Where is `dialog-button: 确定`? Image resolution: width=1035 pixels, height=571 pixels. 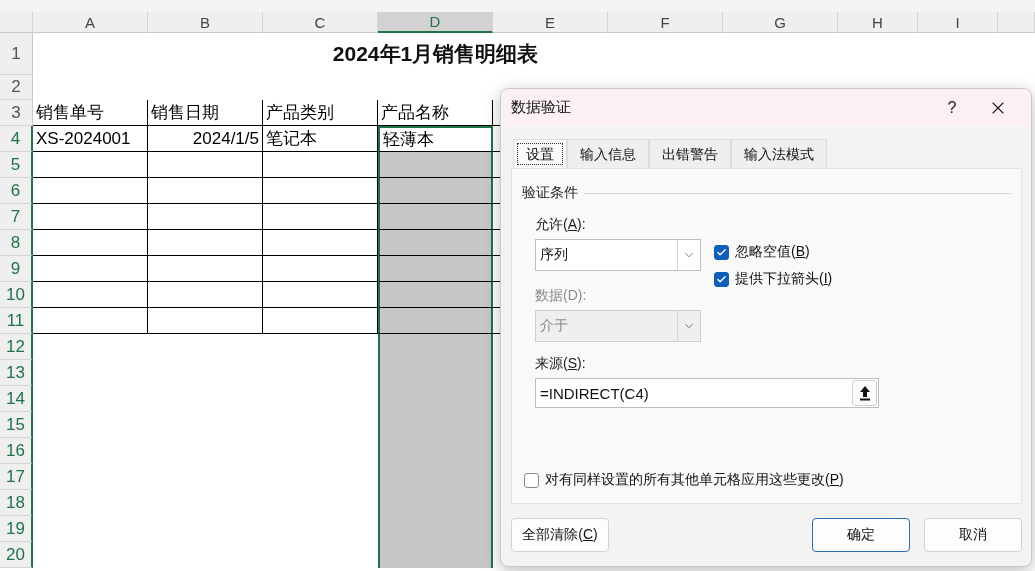 dialog-button: 确定 is located at coordinates (861, 535).